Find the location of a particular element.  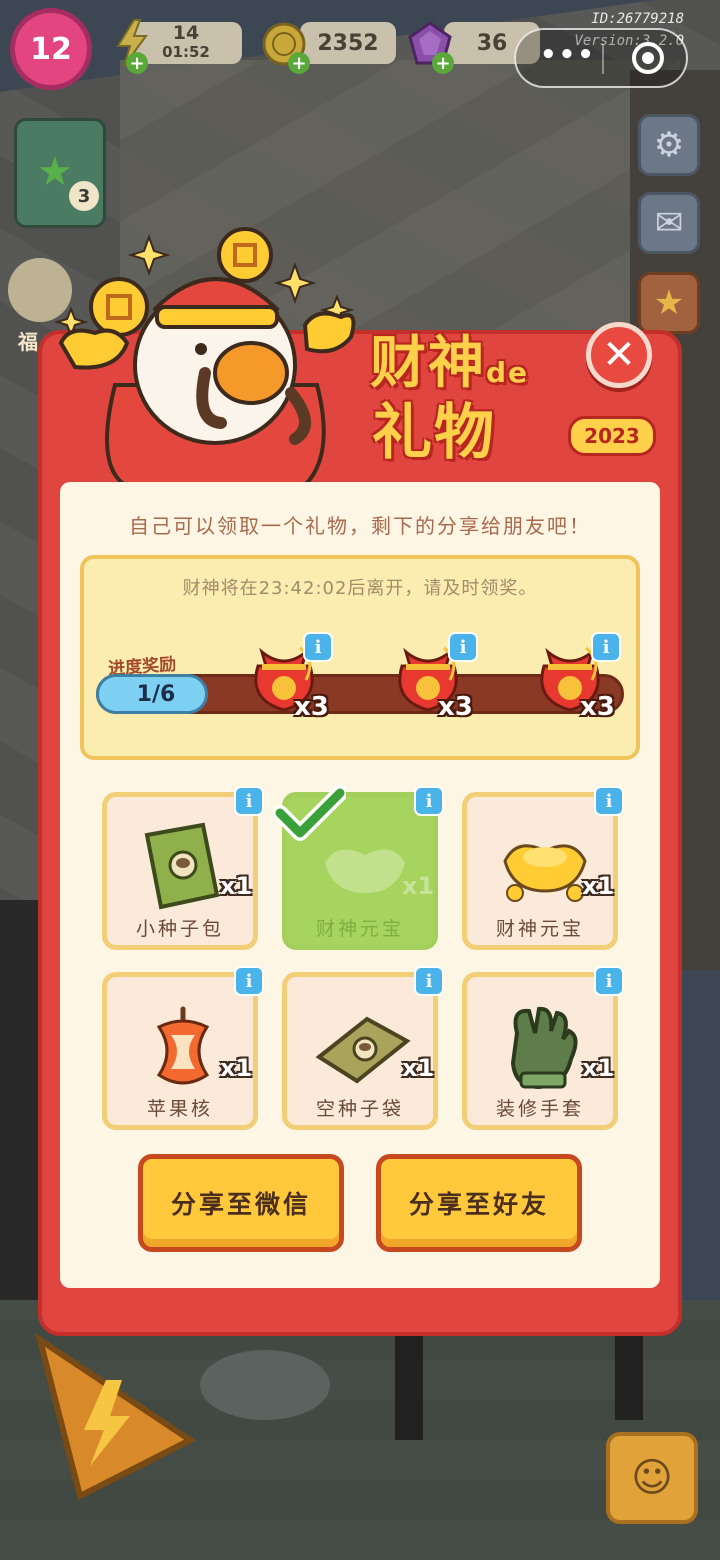

star-medal-icon: ★ is located at coordinates (669, 303).